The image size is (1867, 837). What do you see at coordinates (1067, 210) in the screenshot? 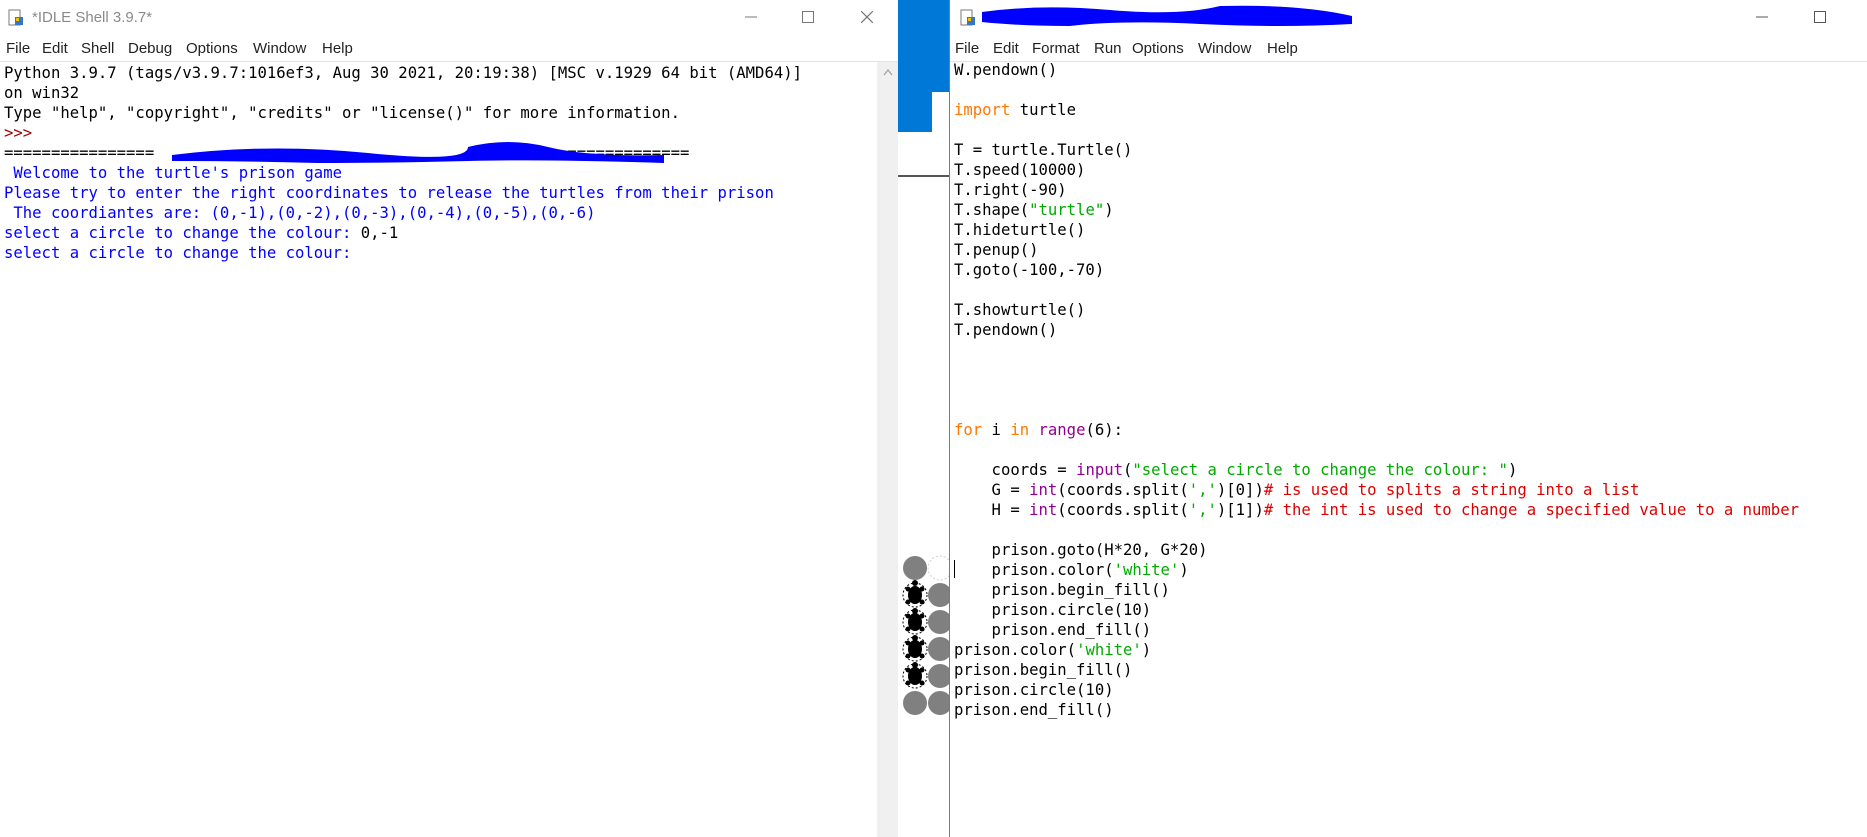
I see `string-literal: "turtle"` at bounding box center [1067, 210].